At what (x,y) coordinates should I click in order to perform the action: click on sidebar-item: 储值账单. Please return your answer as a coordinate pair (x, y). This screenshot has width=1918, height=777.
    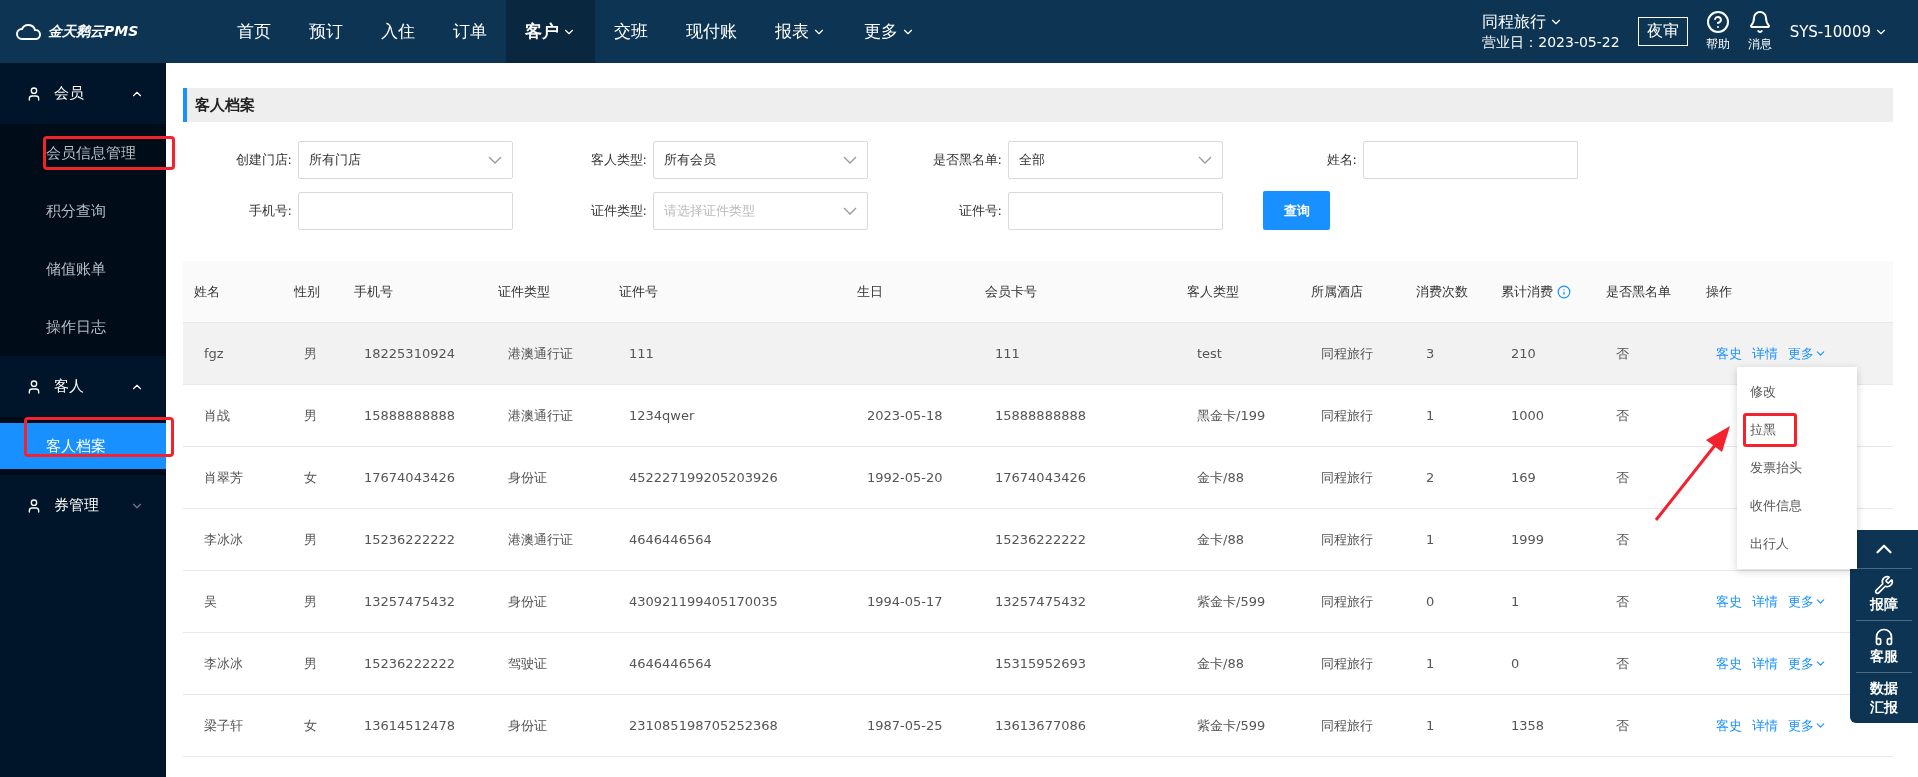
    Looking at the image, I should click on (83, 269).